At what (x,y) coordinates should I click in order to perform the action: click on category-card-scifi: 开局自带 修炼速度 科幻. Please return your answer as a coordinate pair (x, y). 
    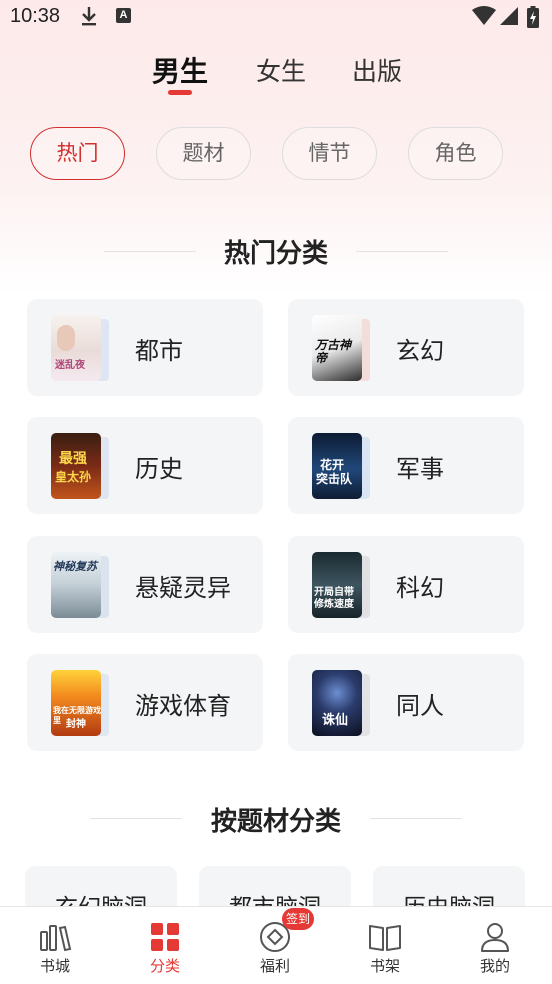
    Looking at the image, I should click on (406, 584).